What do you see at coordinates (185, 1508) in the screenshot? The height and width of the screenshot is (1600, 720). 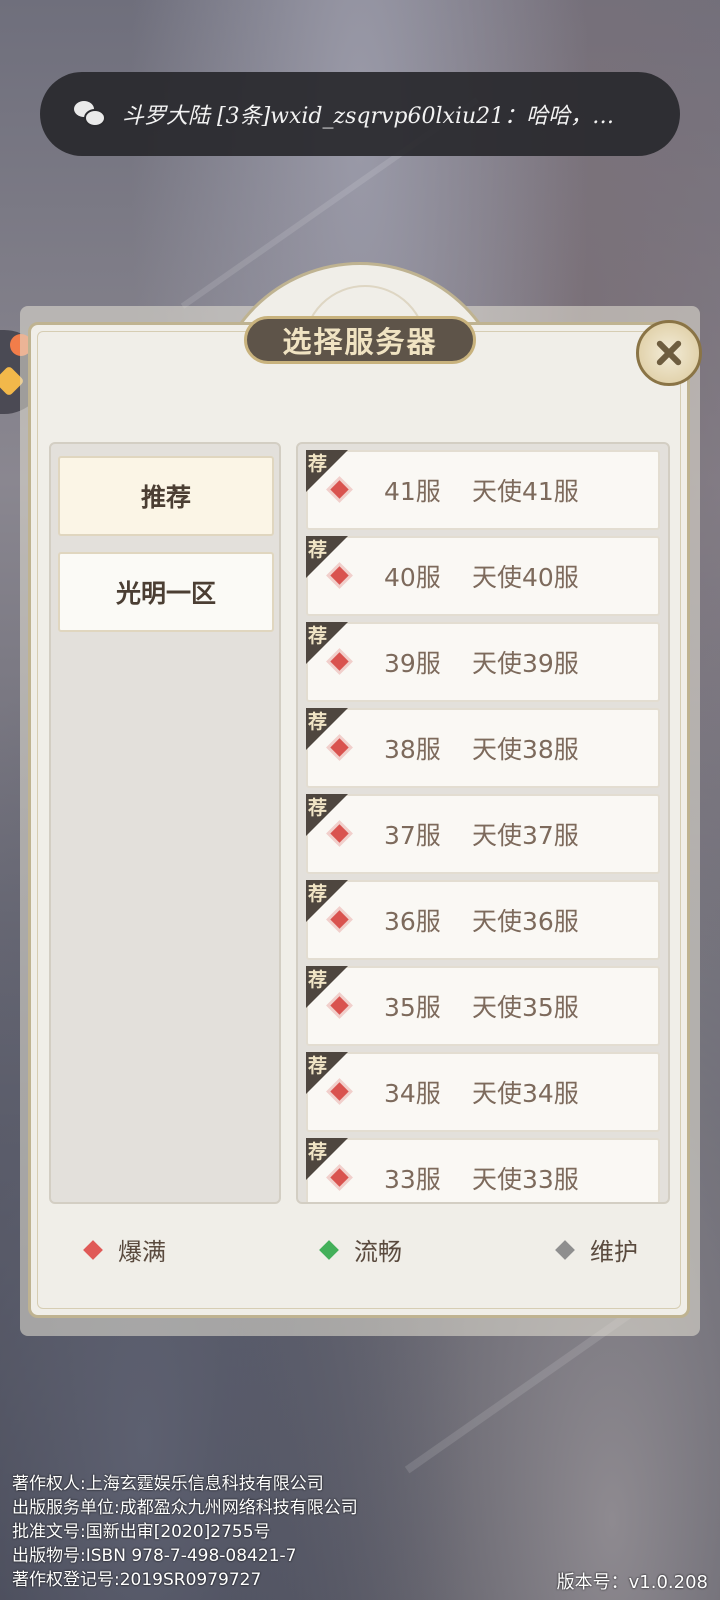 I see `publisher: 出版服务单位:成都盈众九州网络科技有限公司` at bounding box center [185, 1508].